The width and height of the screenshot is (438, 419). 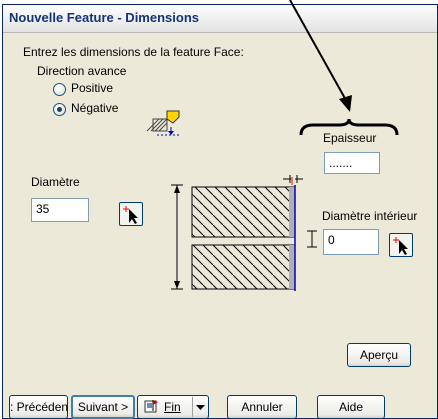 I want to click on aide-button: Aide, so click(x=351, y=407).